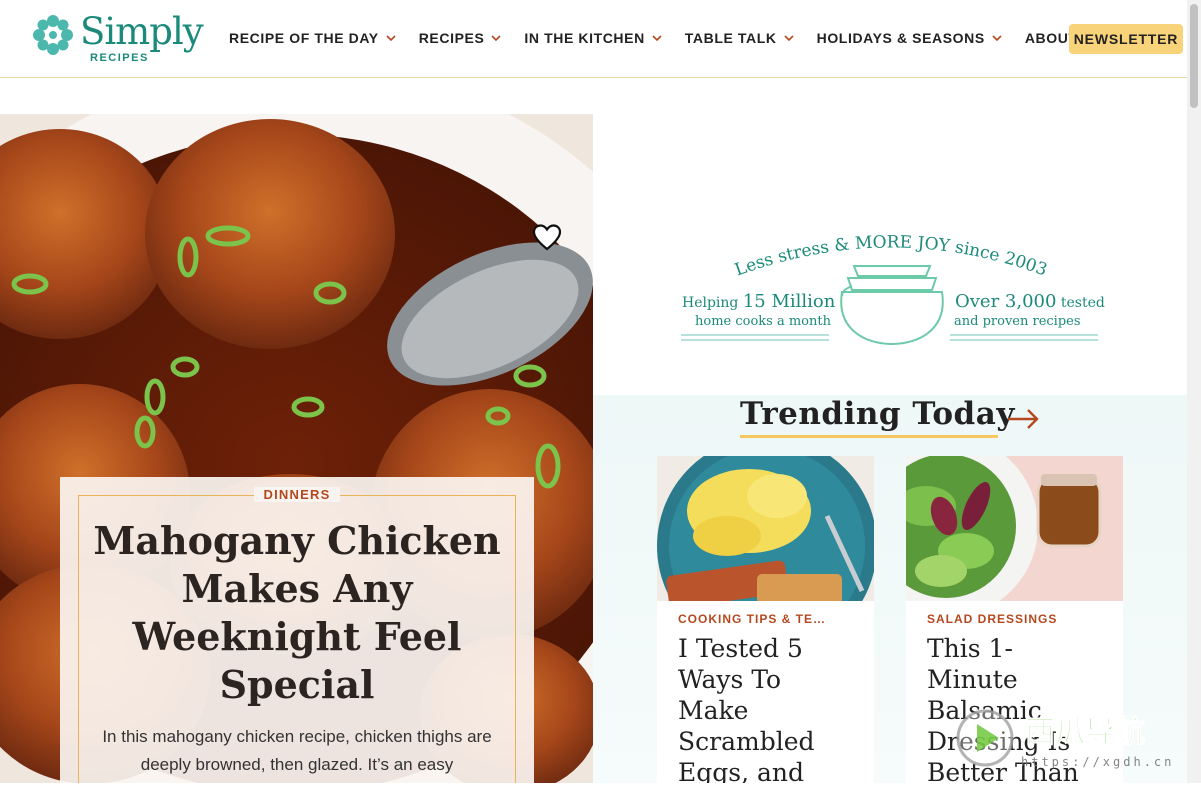  I want to click on tagline-left-line2: home cooks a month, so click(763, 321).